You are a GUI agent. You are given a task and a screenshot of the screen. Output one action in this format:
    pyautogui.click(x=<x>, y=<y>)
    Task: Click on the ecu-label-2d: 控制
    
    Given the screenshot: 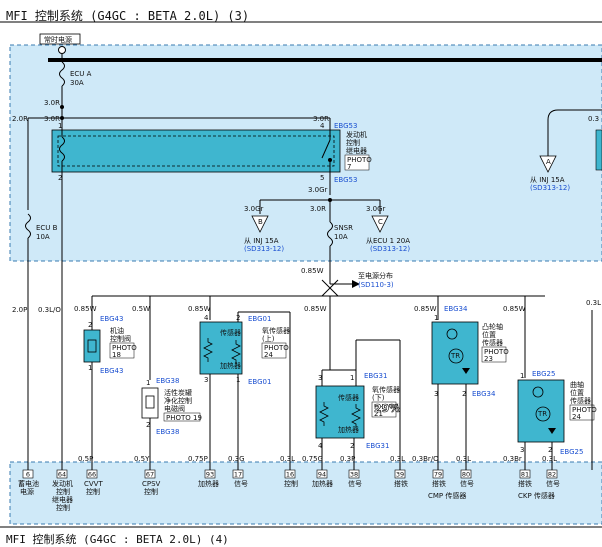 What is the action you would take?
    pyautogui.click(x=63, y=507)
    